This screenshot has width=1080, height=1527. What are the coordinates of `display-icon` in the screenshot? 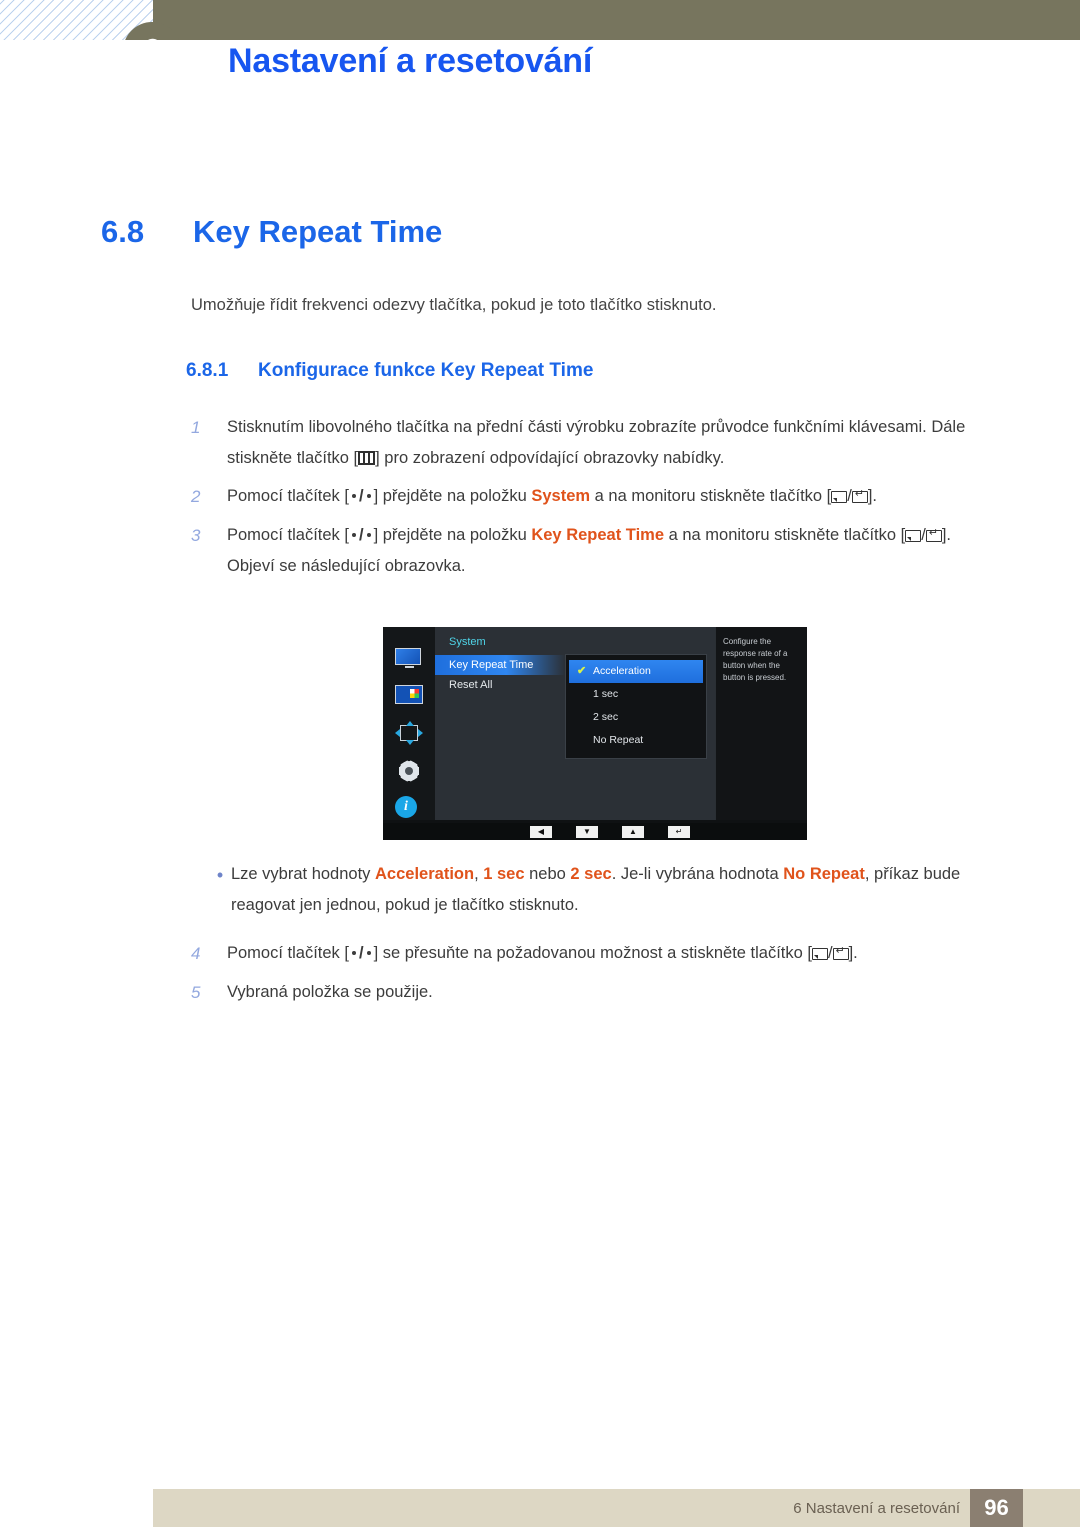 It's located at (409, 660).